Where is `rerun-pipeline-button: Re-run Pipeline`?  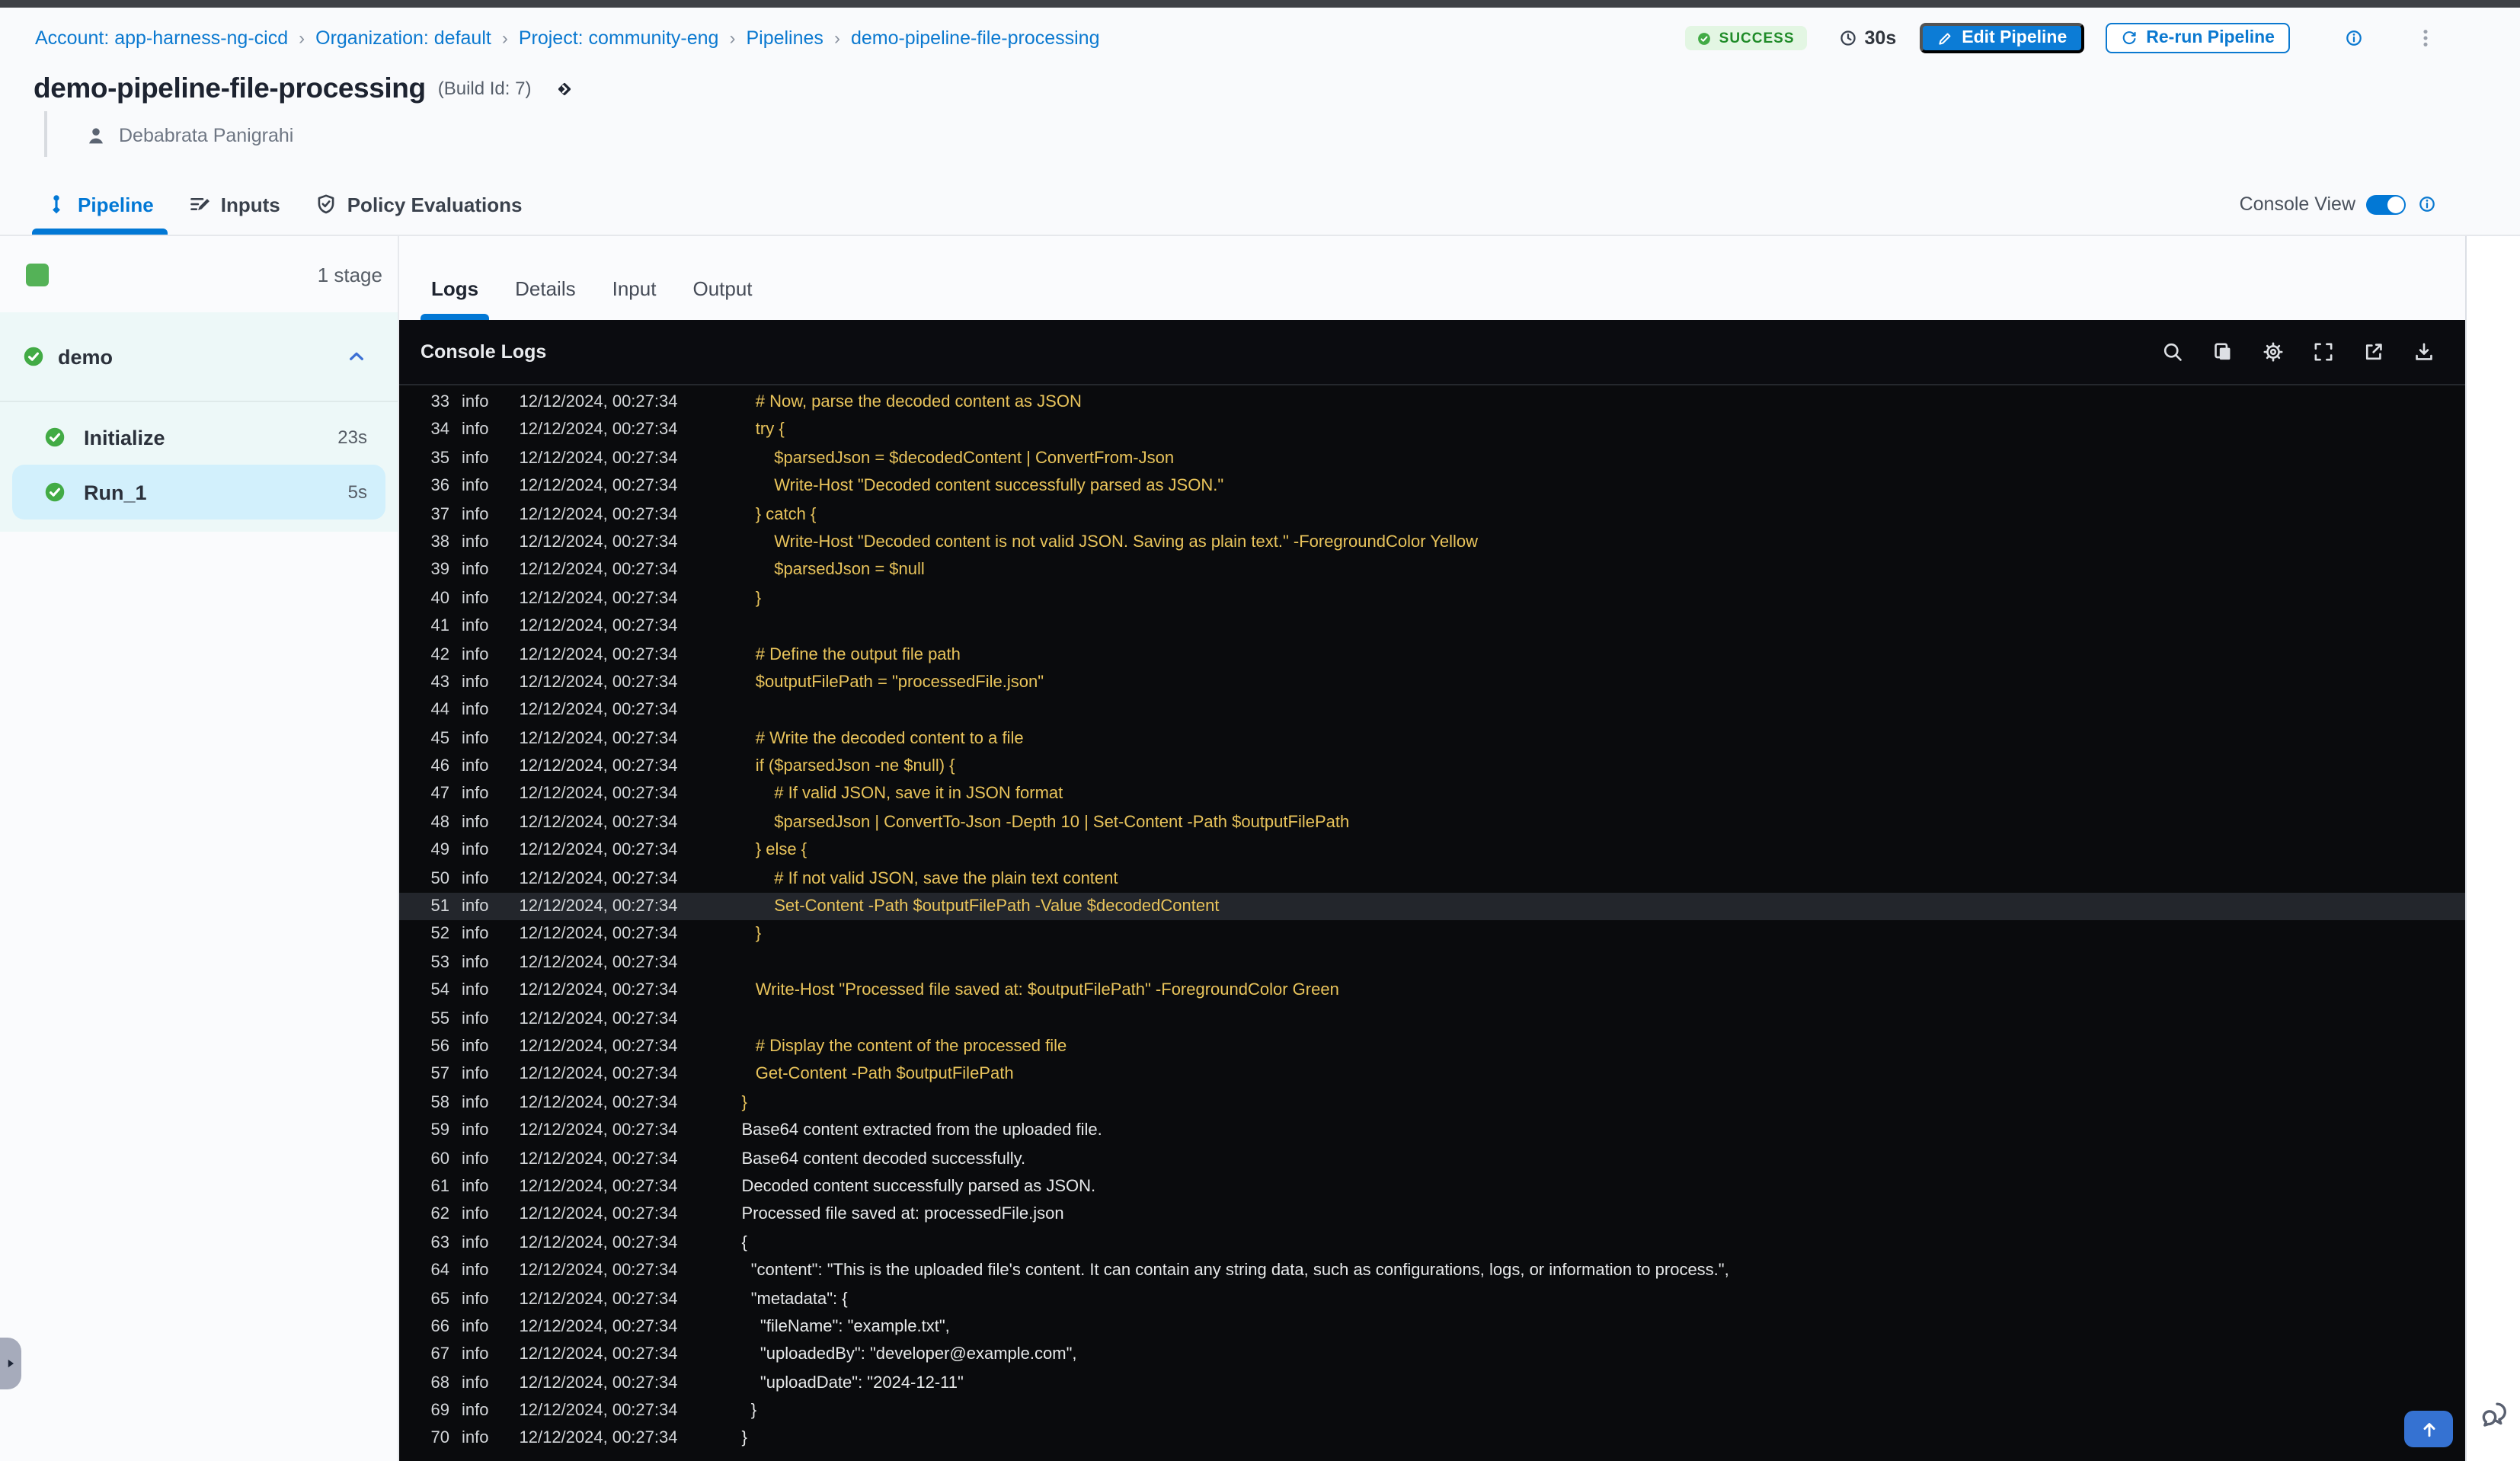
rerun-pipeline-button: Re-run Pipeline is located at coordinates (2197, 38).